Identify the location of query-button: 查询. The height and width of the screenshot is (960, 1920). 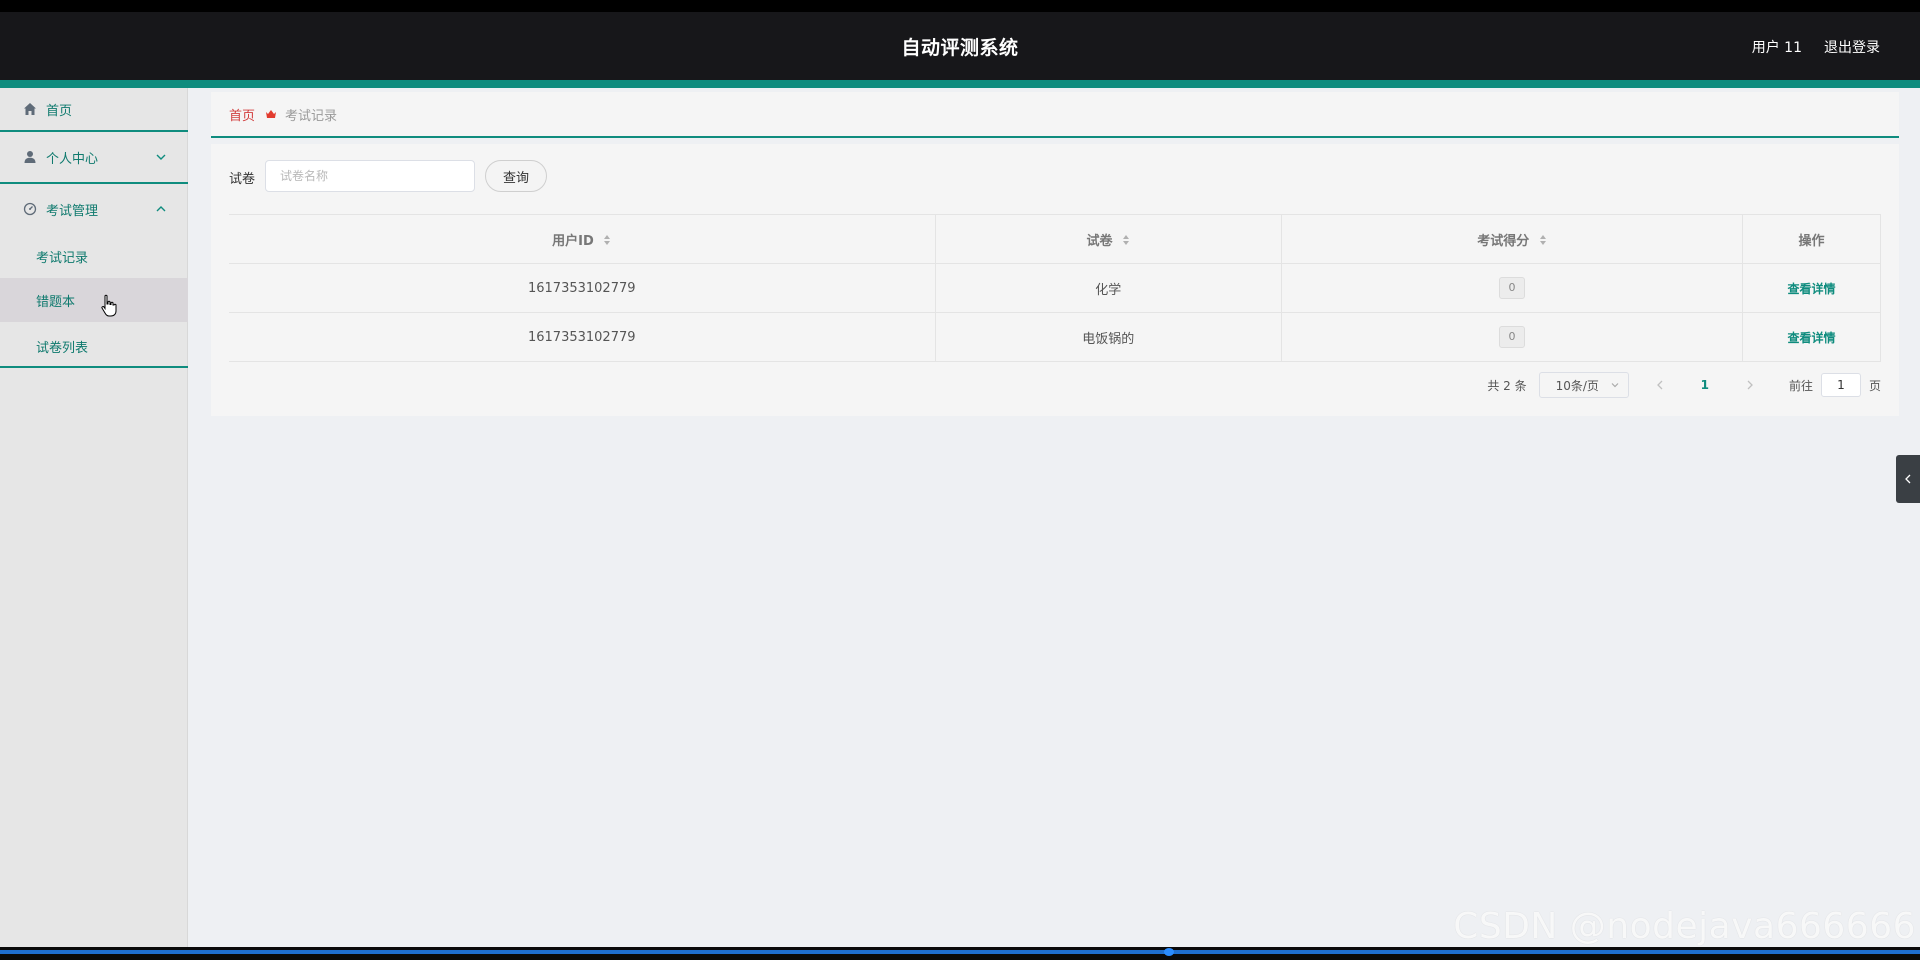
(516, 176).